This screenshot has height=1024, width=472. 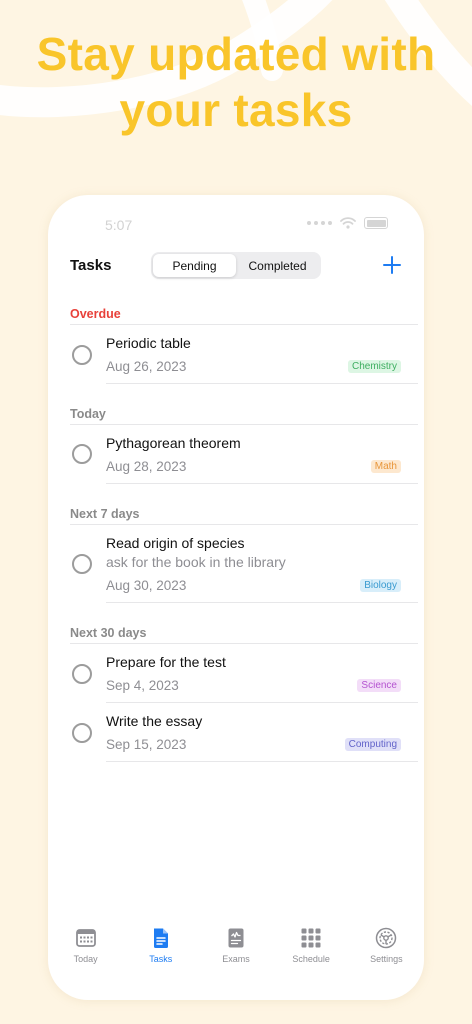 What do you see at coordinates (392, 265) in the screenshot?
I see `plus-icon` at bounding box center [392, 265].